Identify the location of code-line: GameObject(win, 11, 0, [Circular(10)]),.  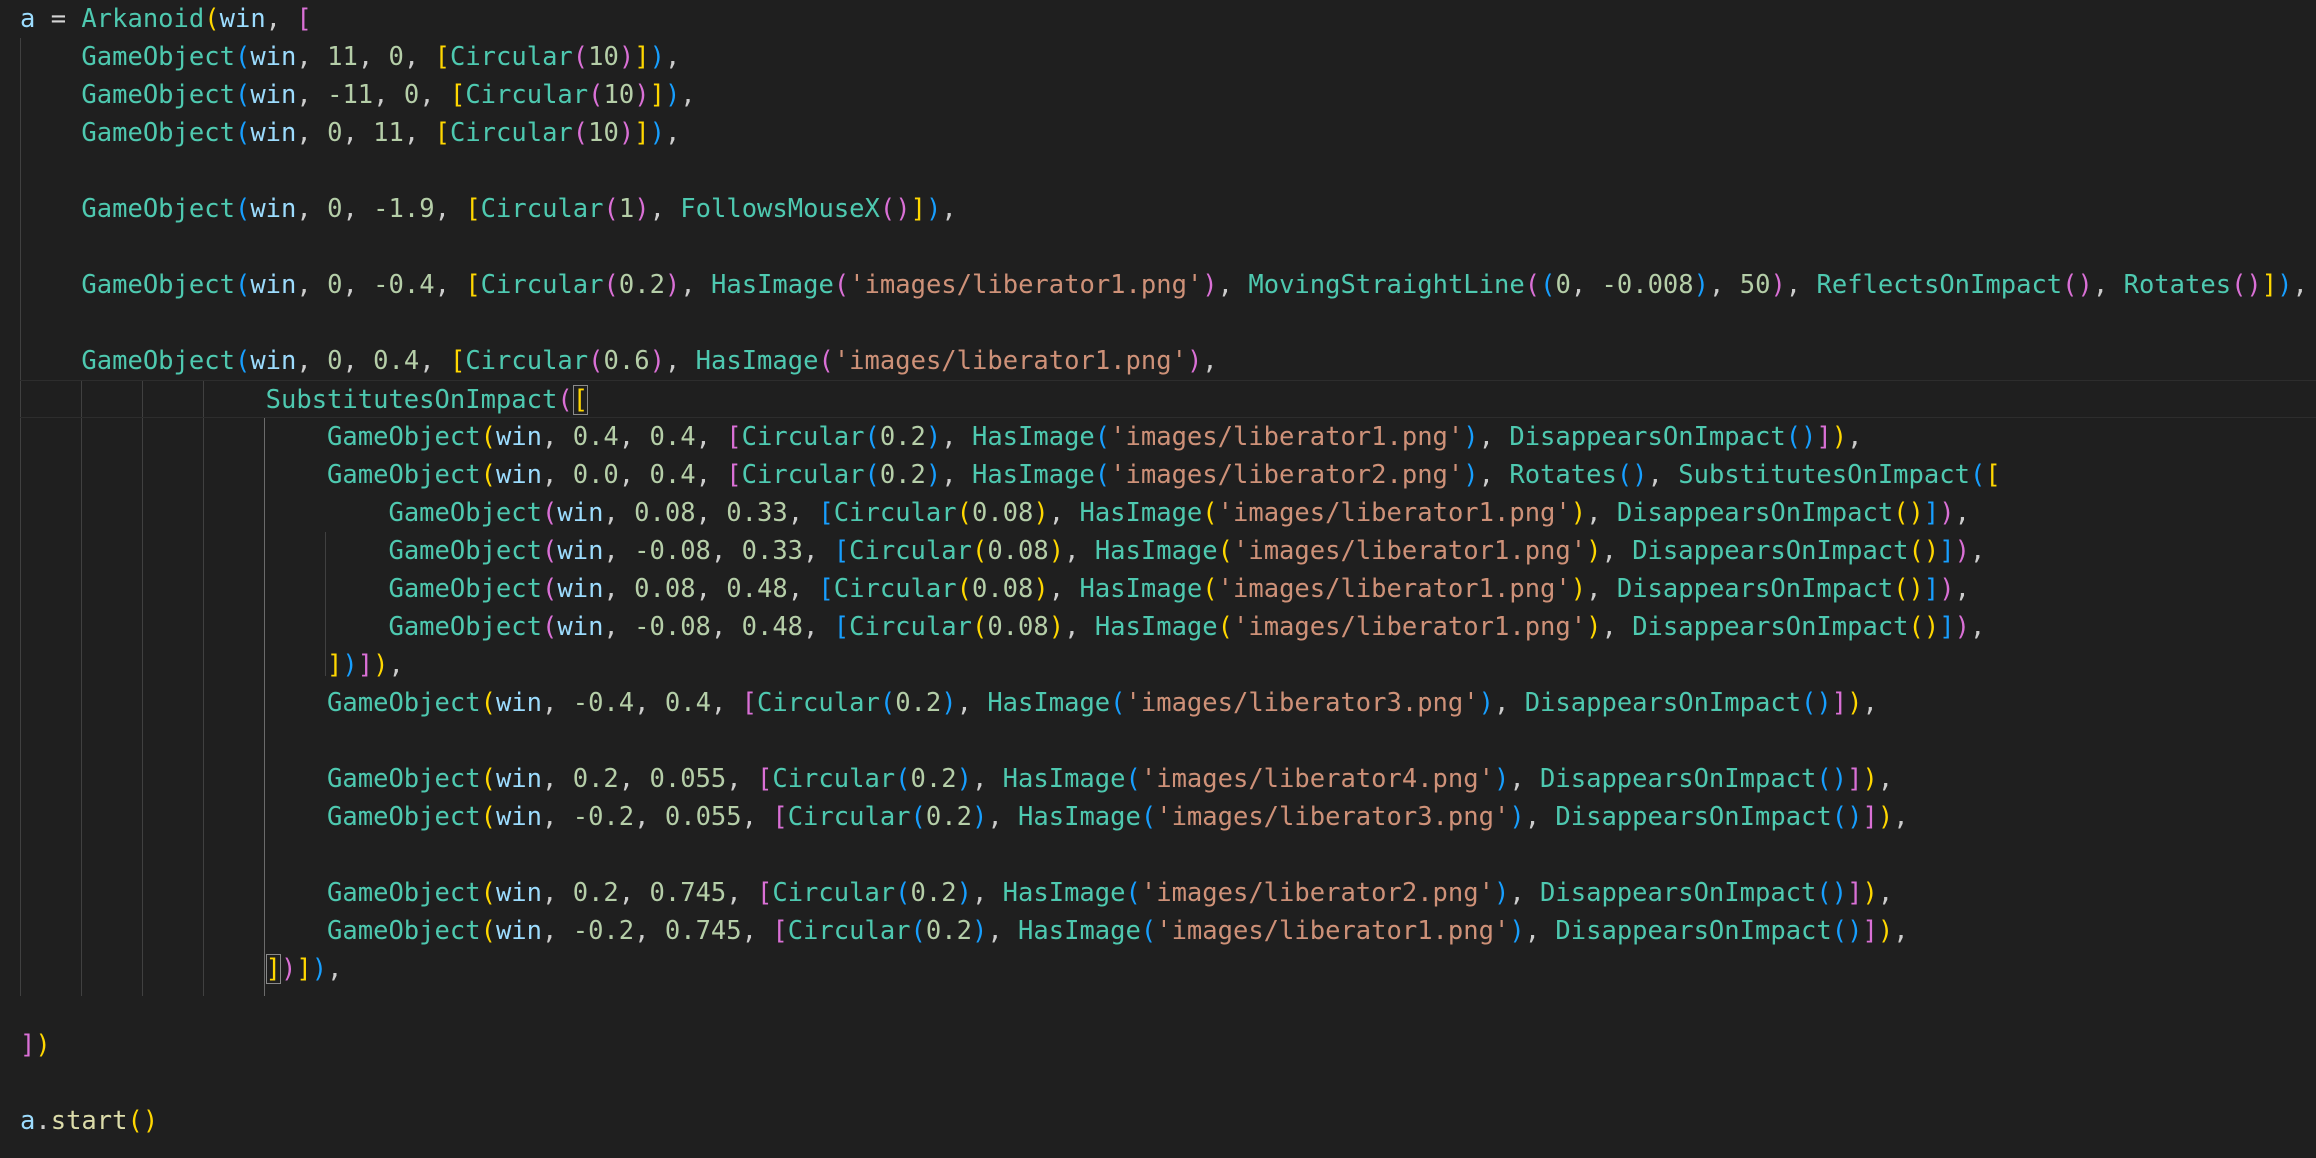
(350, 57).